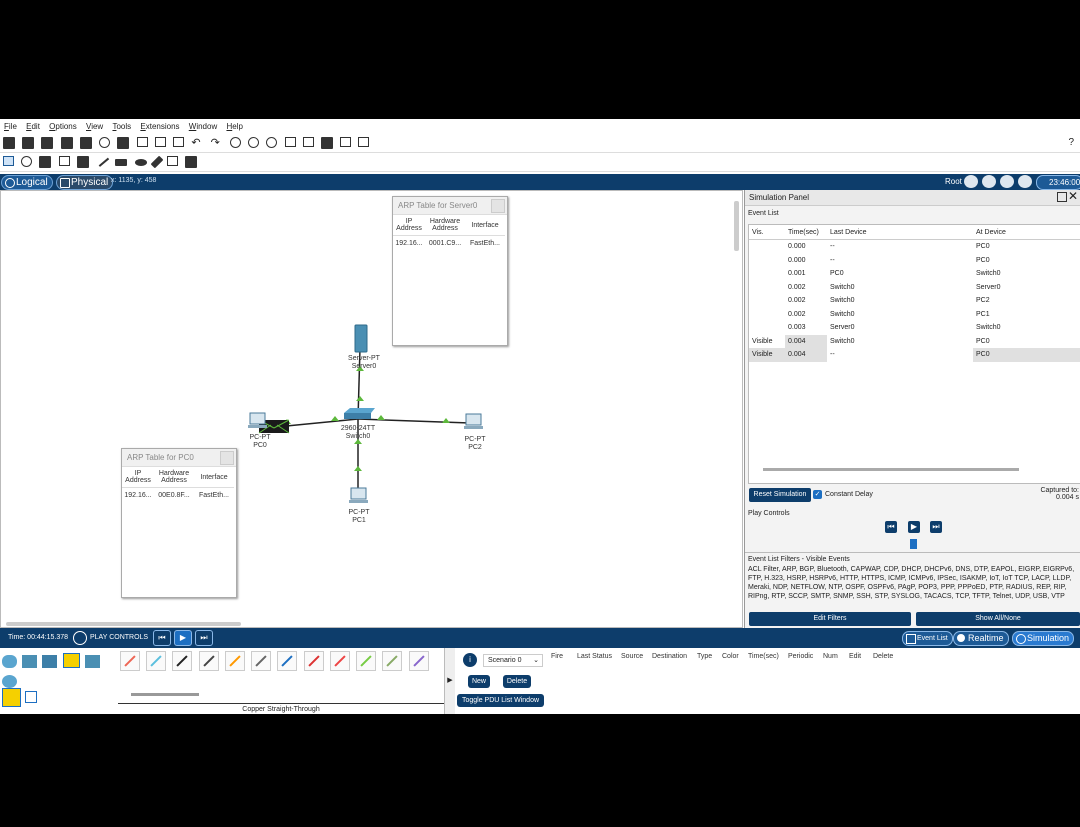  I want to click on delete-scenario-button: Delete, so click(517, 681).